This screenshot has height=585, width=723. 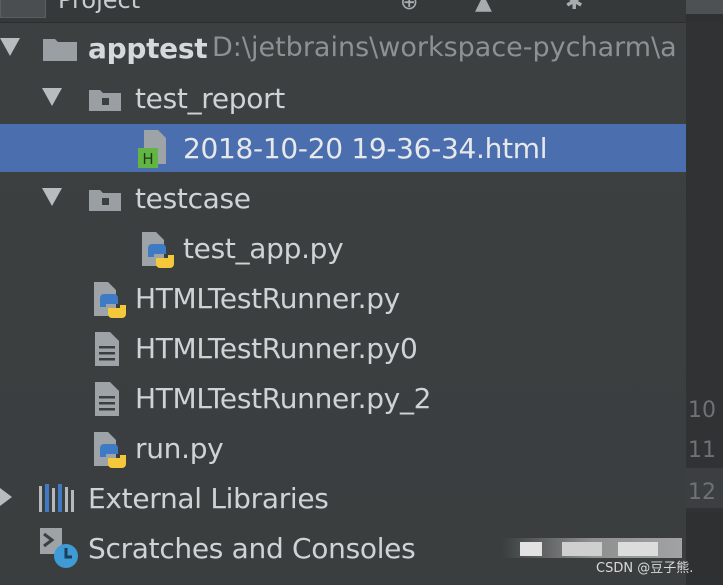 What do you see at coordinates (179, 448) in the screenshot?
I see `tree-label-run: run.py` at bounding box center [179, 448].